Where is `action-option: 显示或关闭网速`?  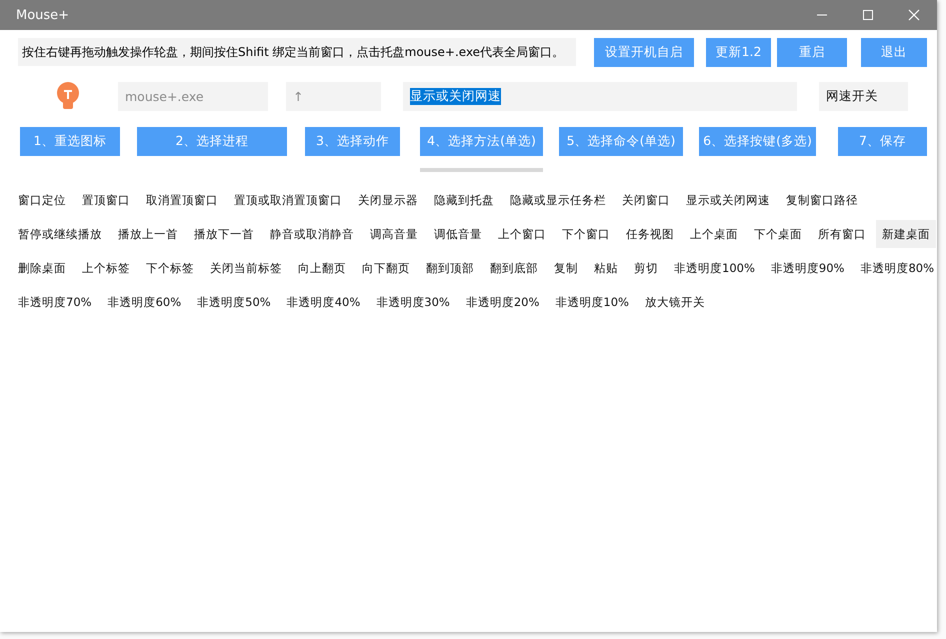 action-option: 显示或关闭网速 is located at coordinates (728, 200).